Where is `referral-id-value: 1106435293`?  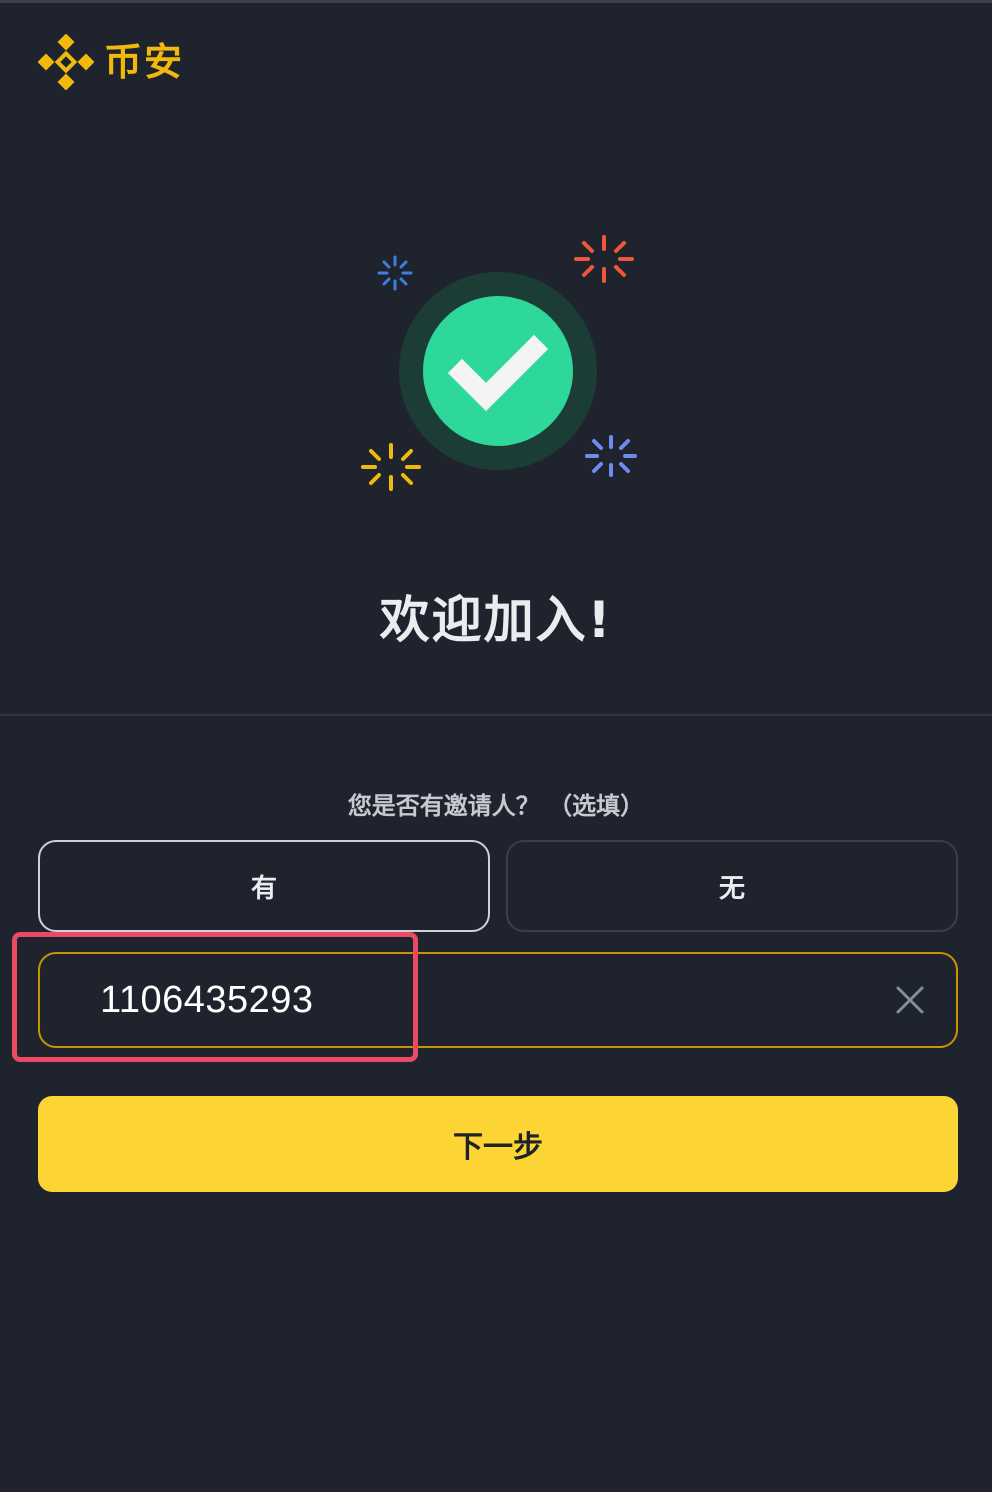 referral-id-value: 1106435293 is located at coordinates (207, 1000).